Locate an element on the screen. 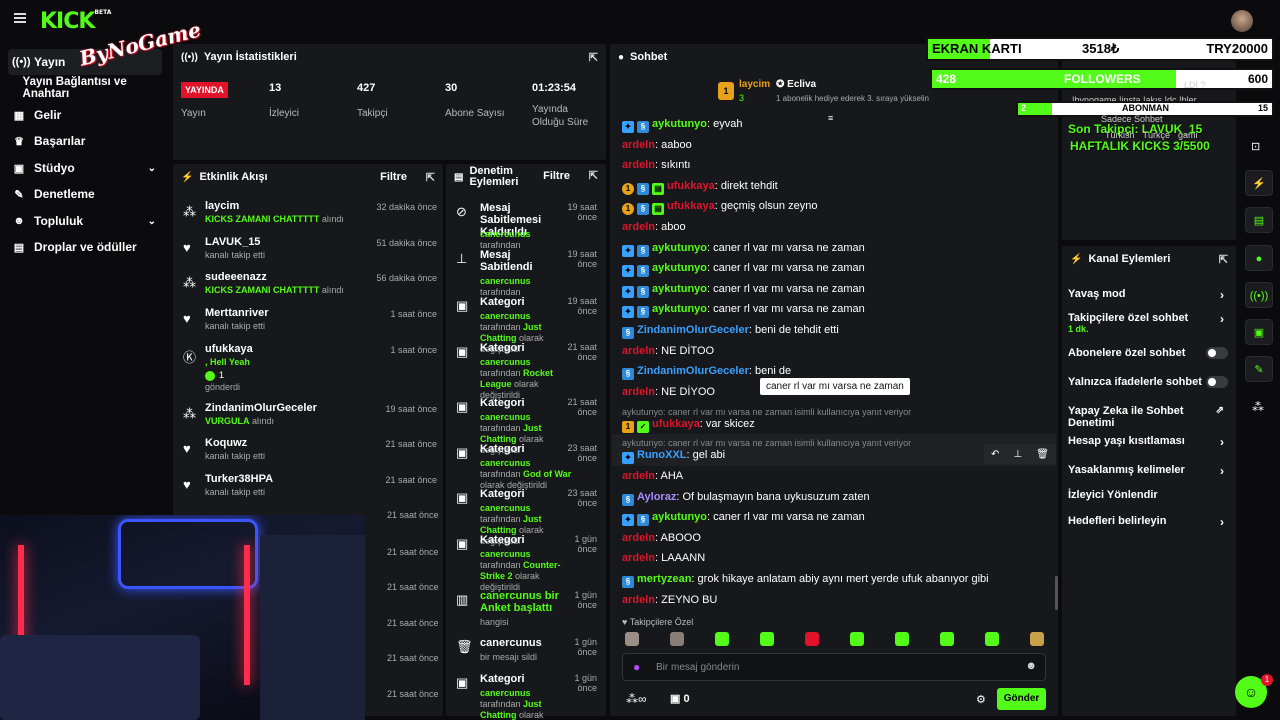 The image size is (1280, 720). menu-icon is located at coordinates (20, 18).